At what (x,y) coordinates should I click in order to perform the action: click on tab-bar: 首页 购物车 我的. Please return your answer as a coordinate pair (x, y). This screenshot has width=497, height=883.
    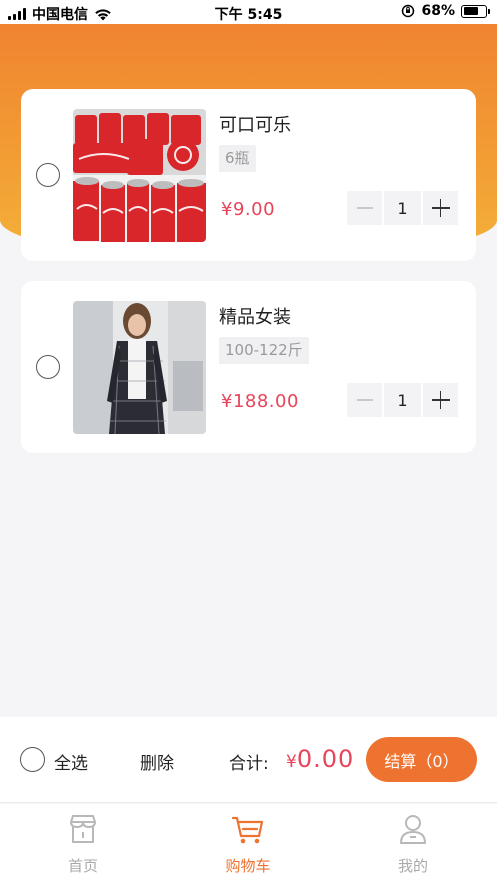
    Looking at the image, I should click on (248, 843).